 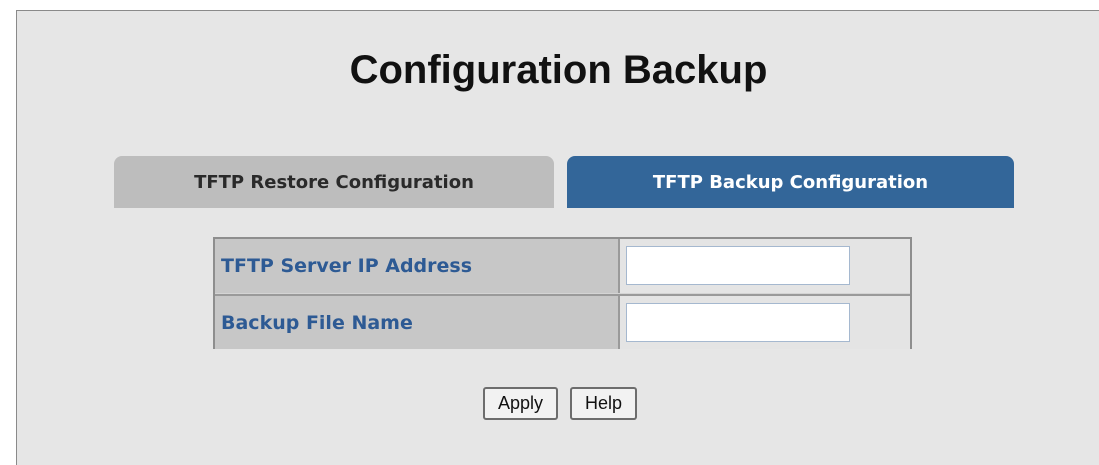 I want to click on backup-file-name-input, so click(x=738, y=322).